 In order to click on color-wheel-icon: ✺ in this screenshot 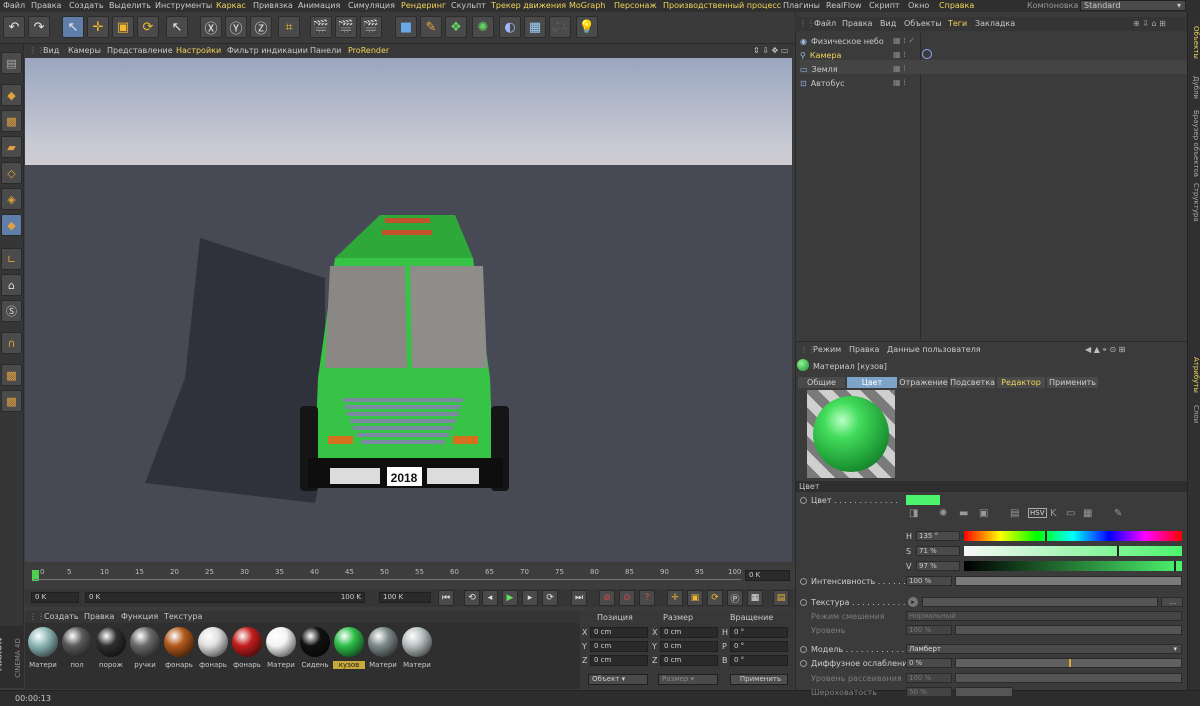, I will do `click(943, 513)`.